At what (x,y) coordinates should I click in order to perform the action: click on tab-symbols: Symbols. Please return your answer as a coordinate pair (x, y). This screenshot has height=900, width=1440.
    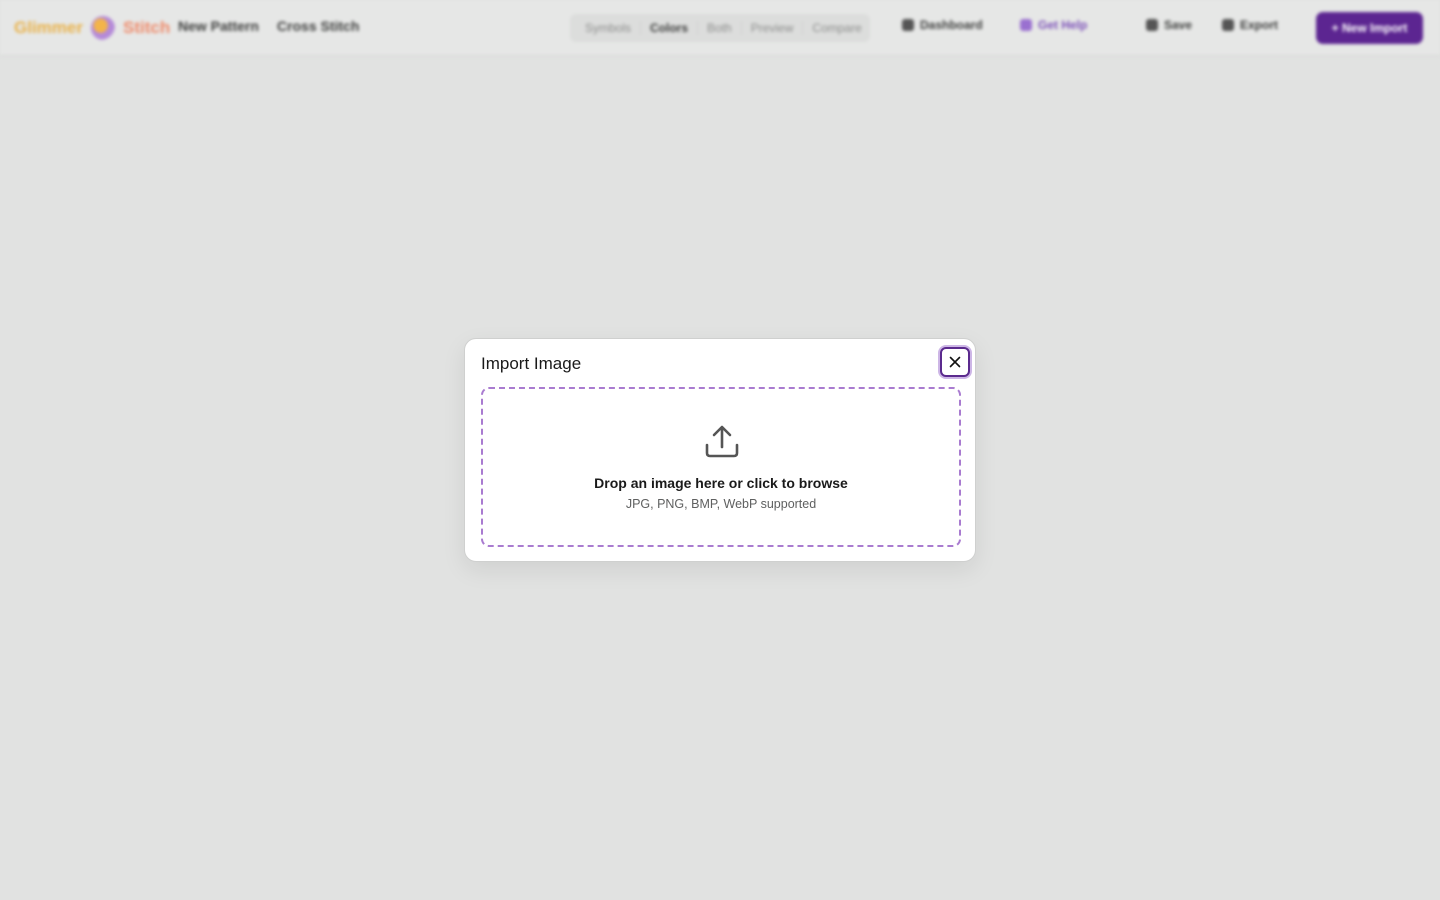
    Looking at the image, I should click on (609, 28).